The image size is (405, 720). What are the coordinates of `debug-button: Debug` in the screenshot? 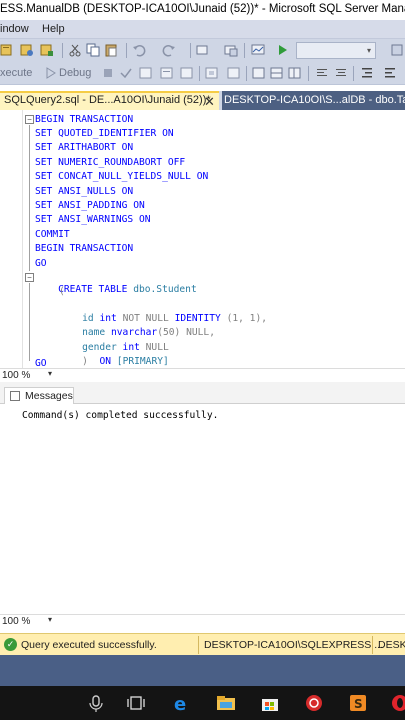 It's located at (75, 73).